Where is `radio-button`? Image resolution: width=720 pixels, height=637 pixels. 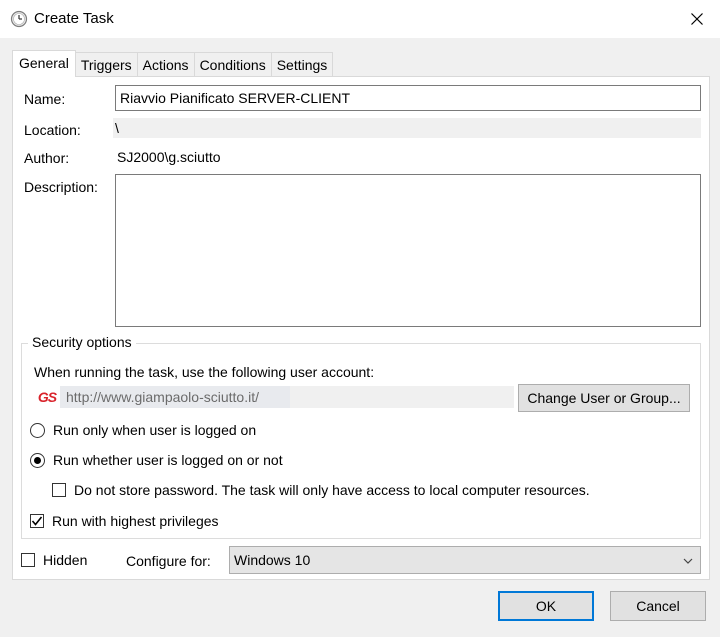 radio-button is located at coordinates (37, 430).